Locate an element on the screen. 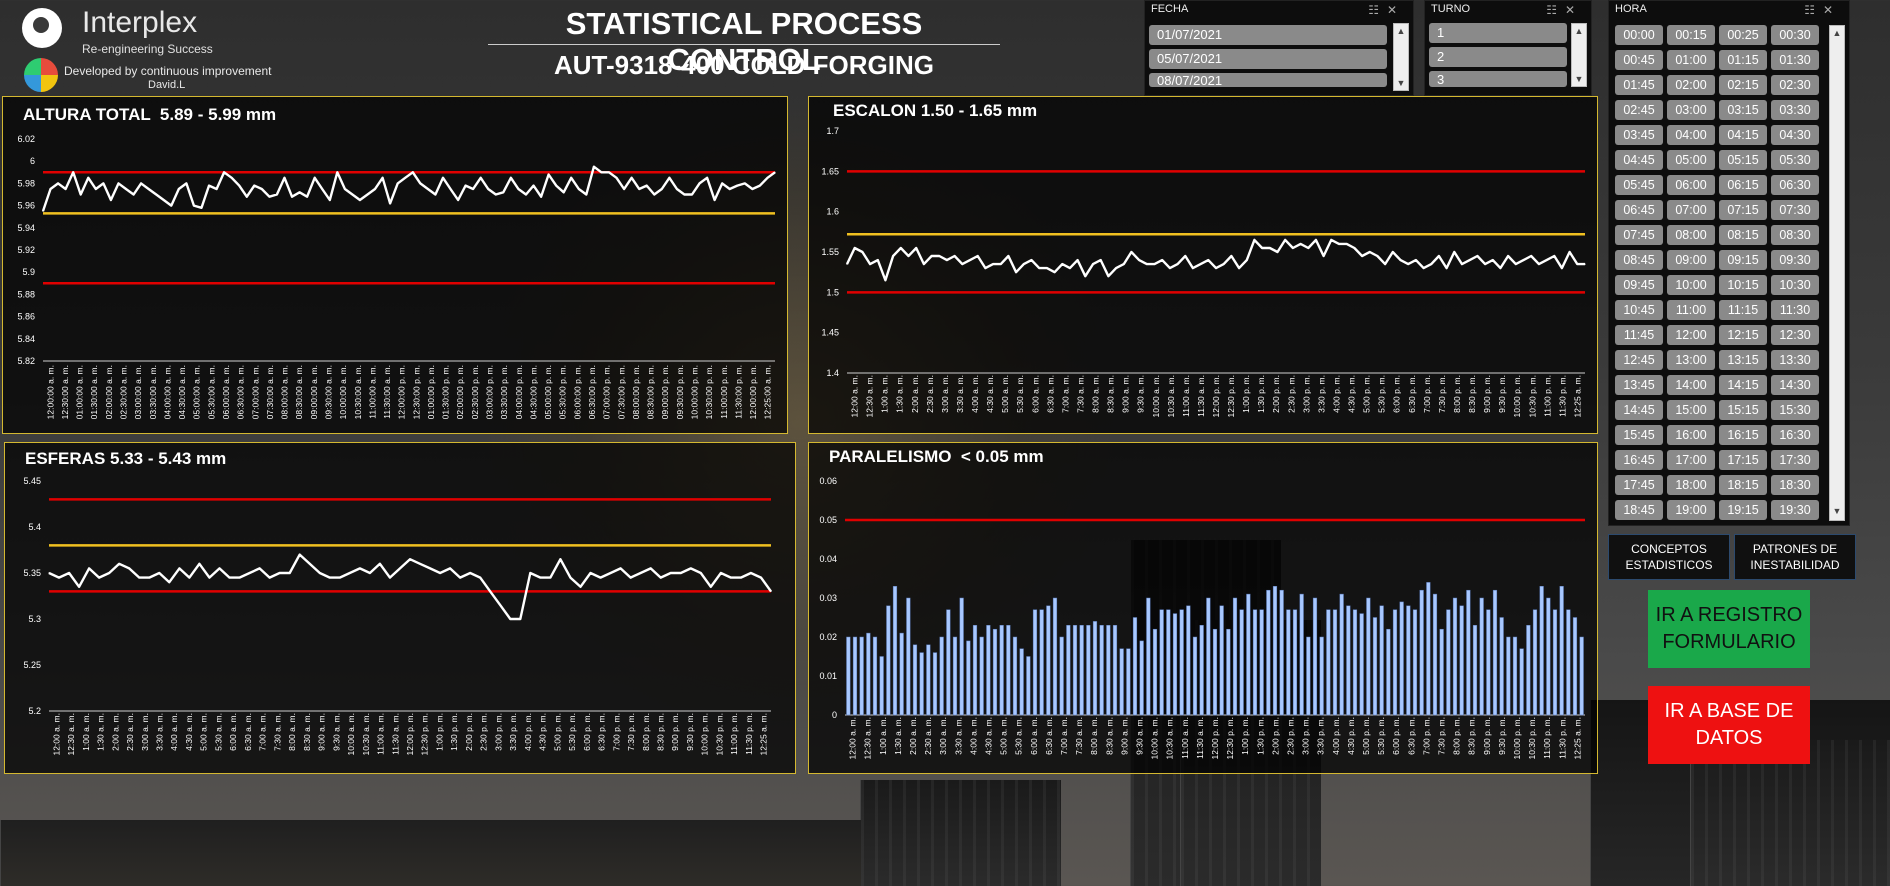 This screenshot has width=1890, height=886. hora-item: 18:00 is located at coordinates (1691, 485).